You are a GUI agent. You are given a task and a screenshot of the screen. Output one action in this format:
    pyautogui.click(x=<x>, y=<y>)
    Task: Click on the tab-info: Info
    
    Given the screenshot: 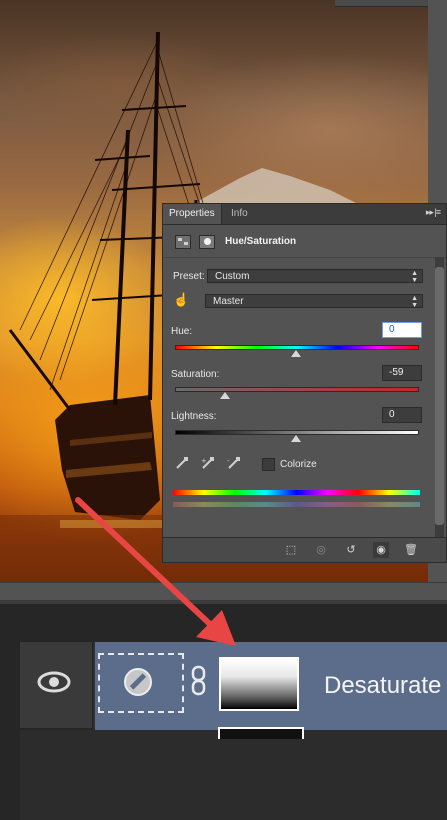 What is the action you would take?
    pyautogui.click(x=239, y=214)
    